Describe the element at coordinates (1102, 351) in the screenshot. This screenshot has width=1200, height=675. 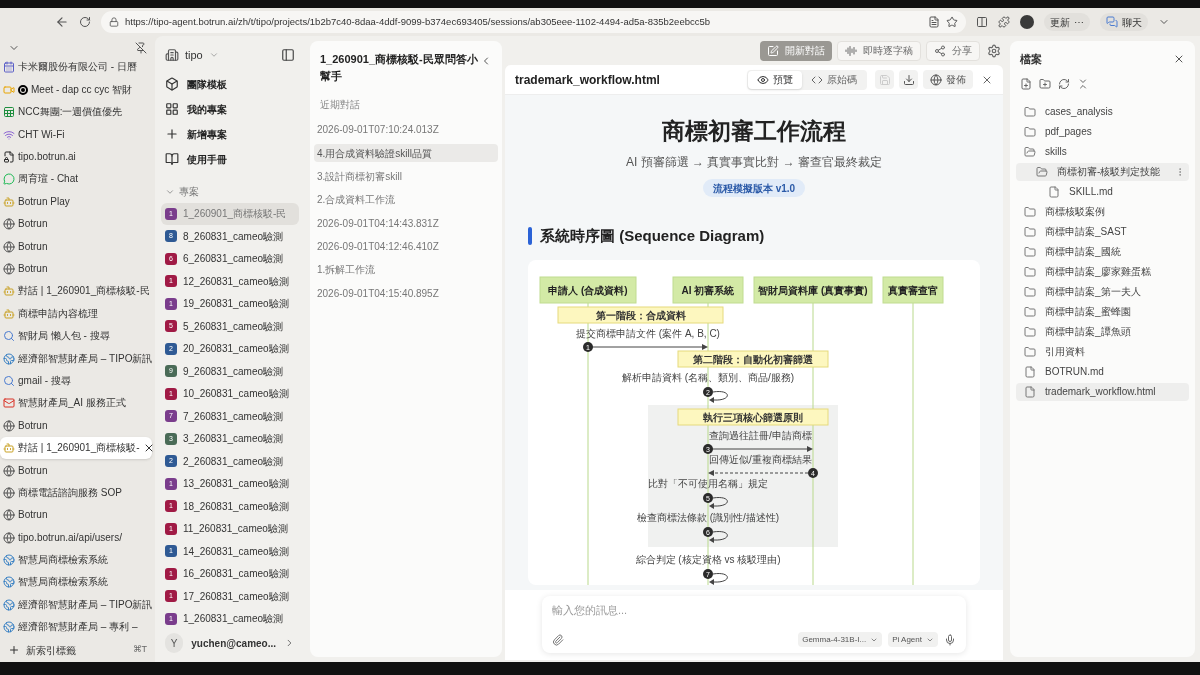
I see `file-tree-item: 引用資料` at that location.